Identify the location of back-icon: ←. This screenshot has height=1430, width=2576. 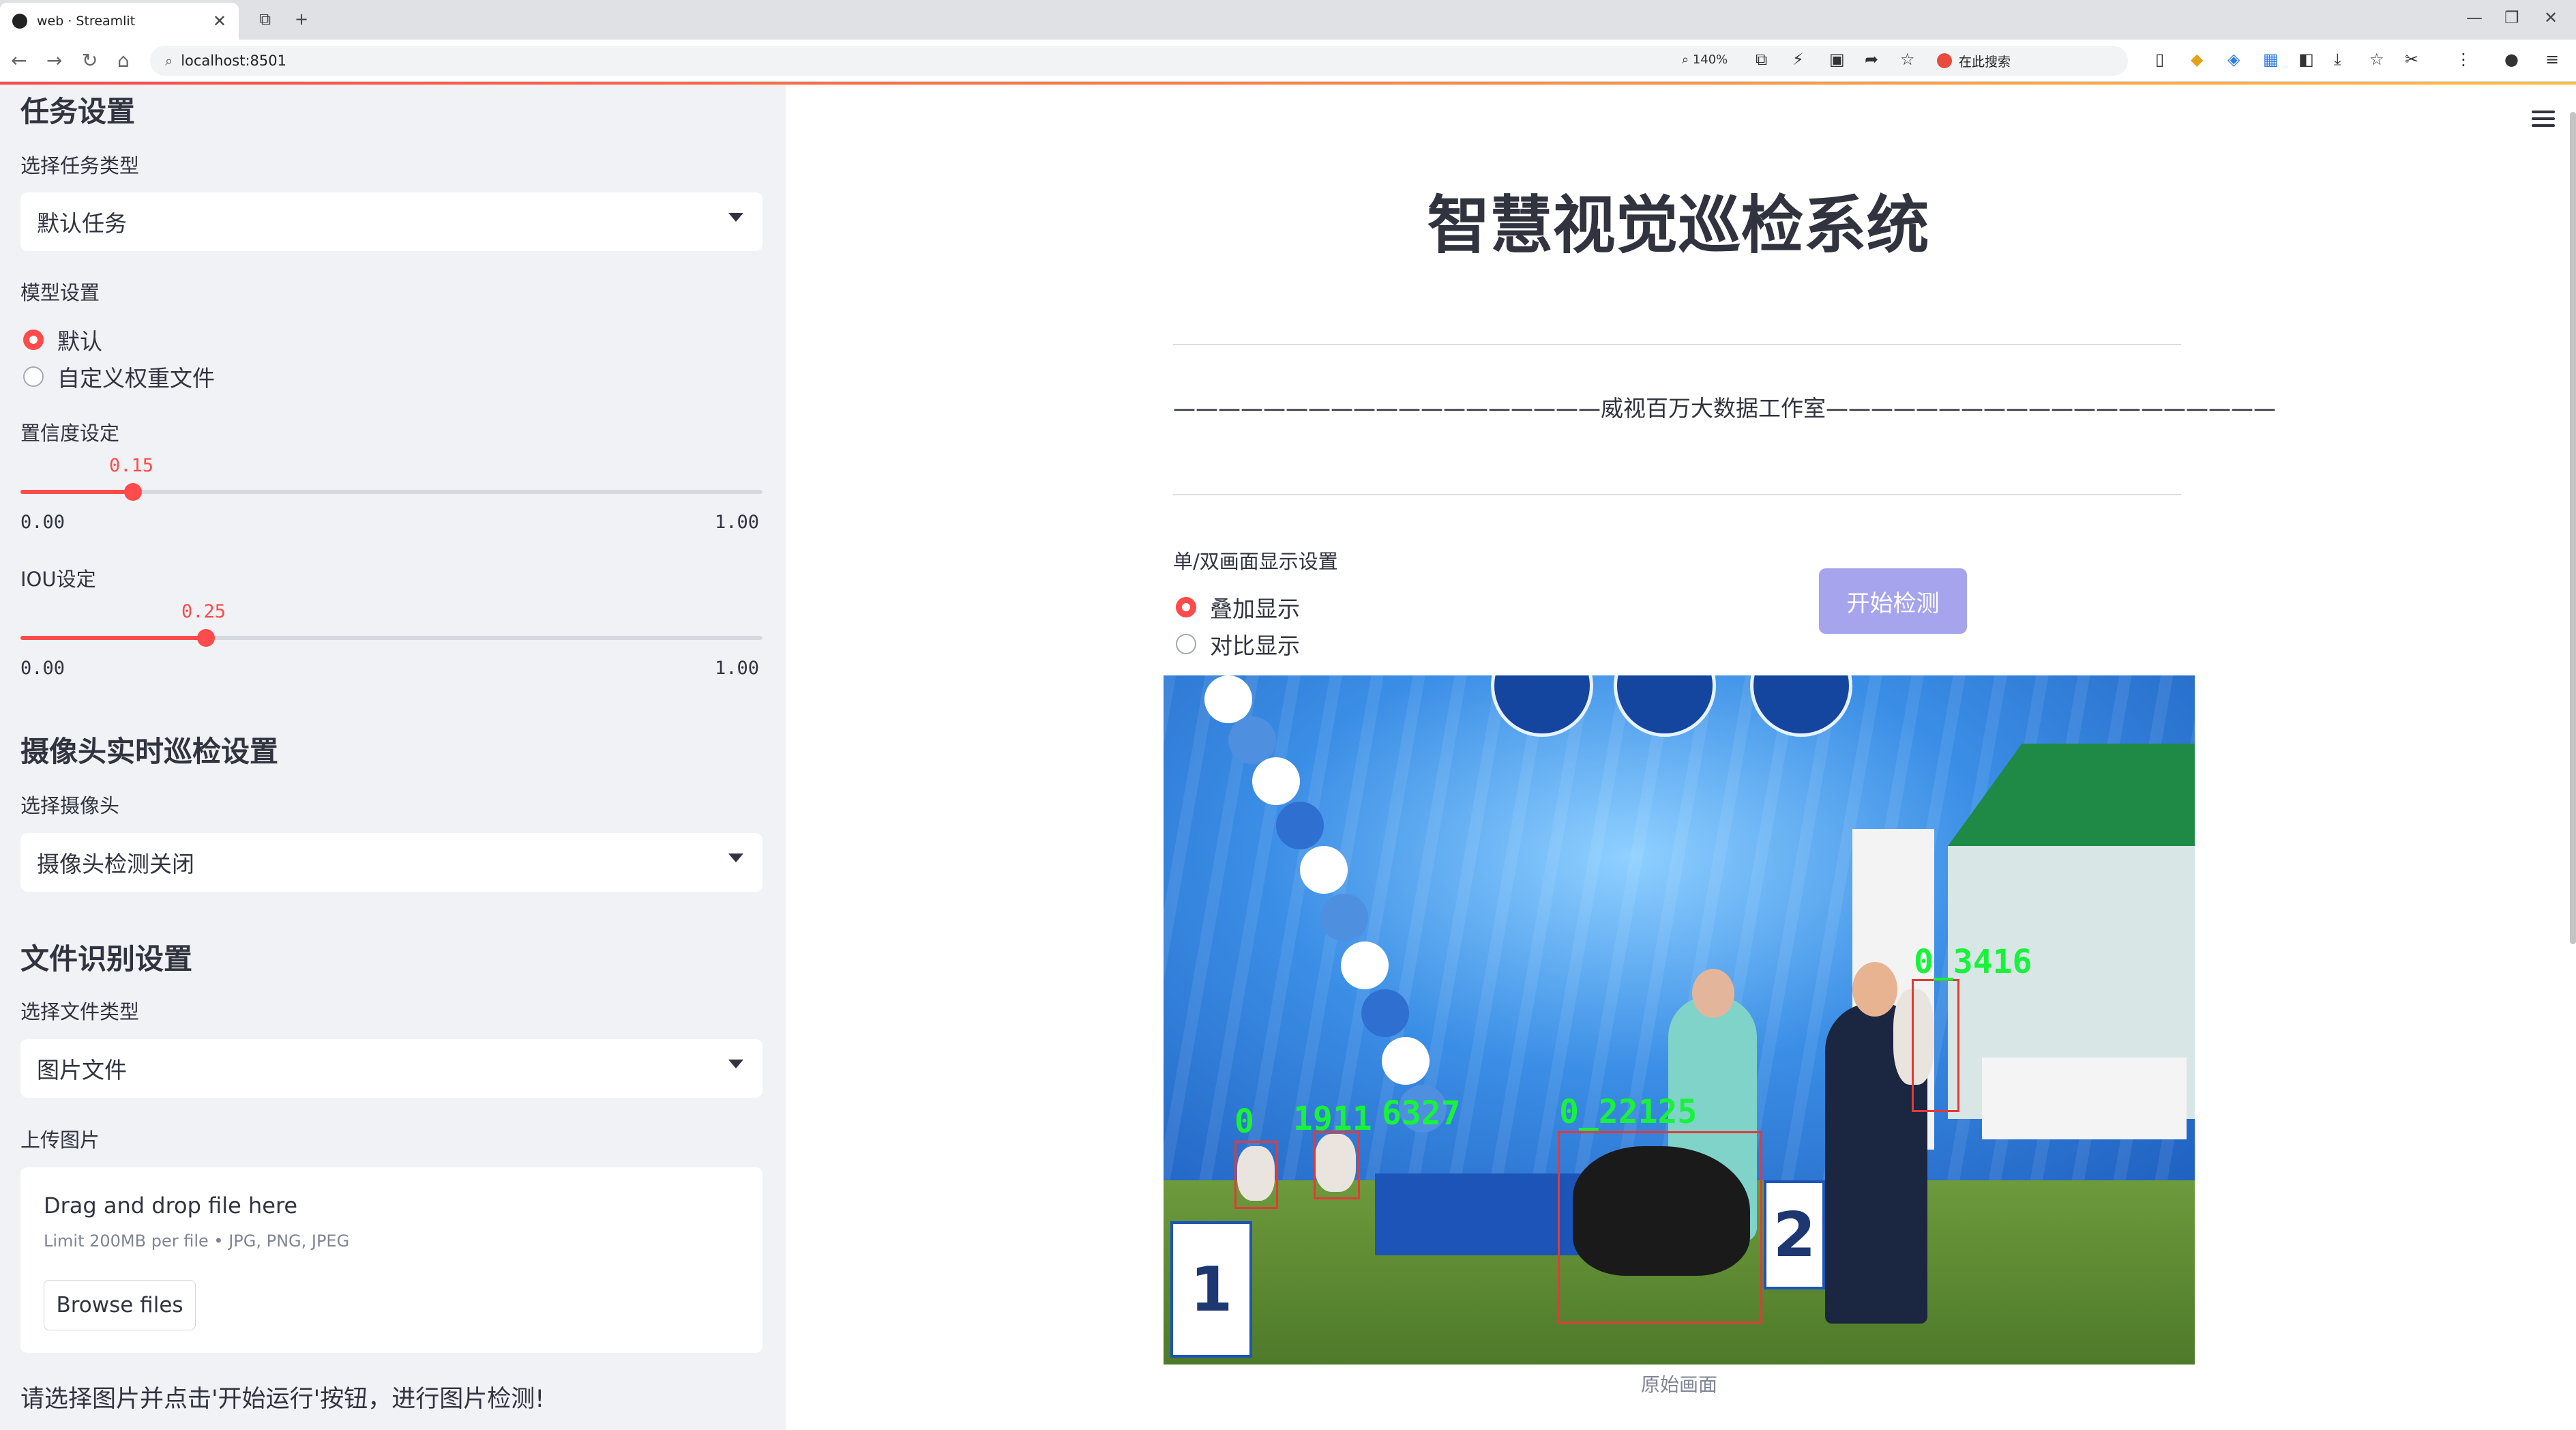
(19, 60).